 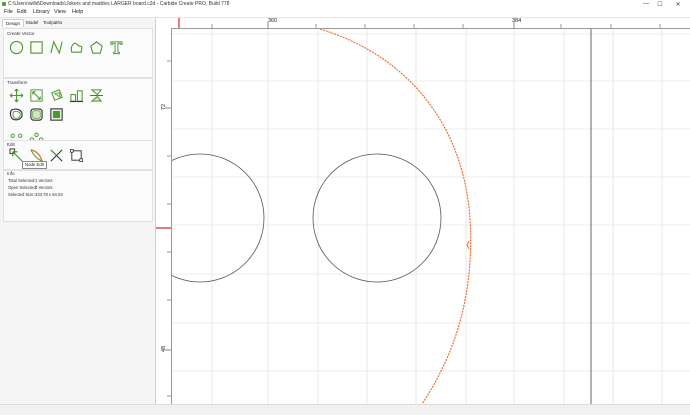 I want to click on curve-icon, so click(x=76, y=47).